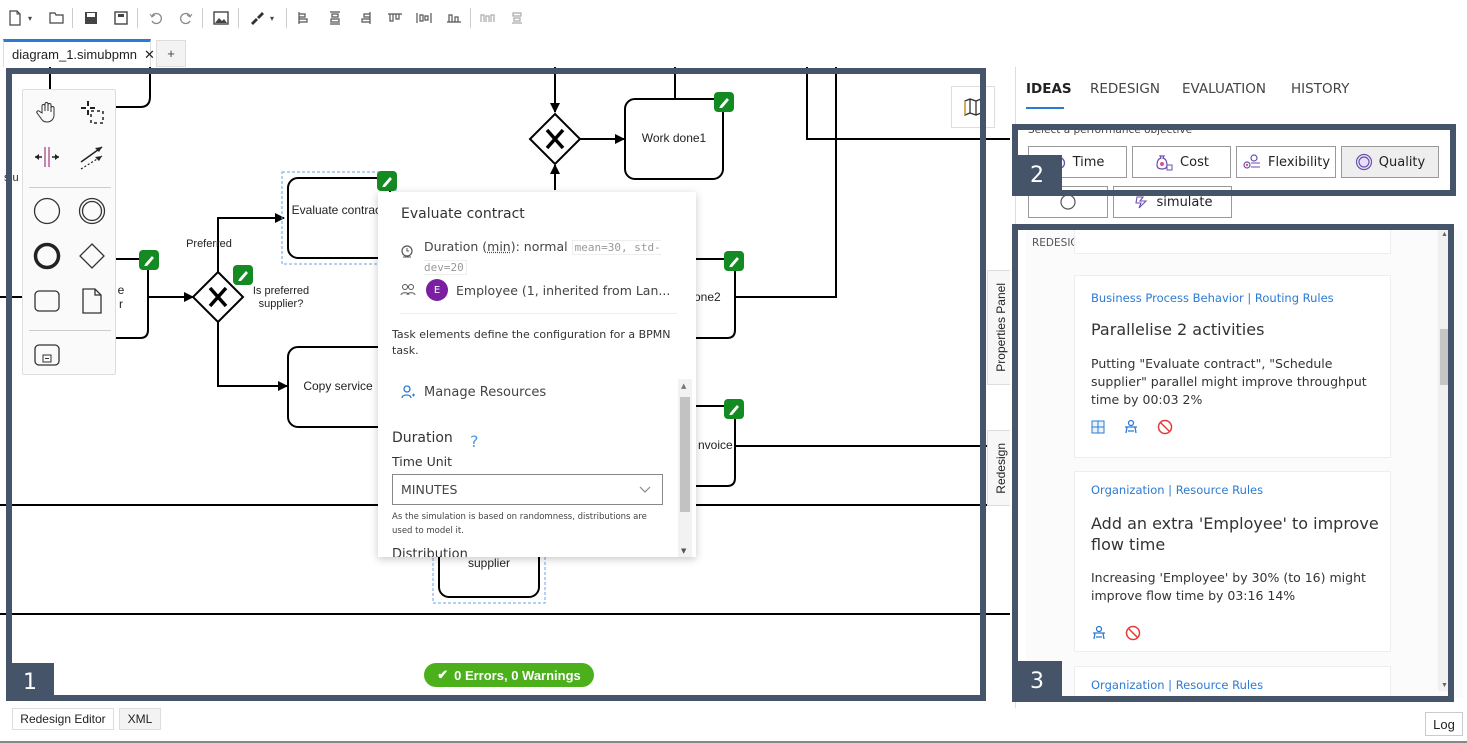 The width and height of the screenshot is (1467, 743). I want to click on gateway-icon, so click(92, 256).